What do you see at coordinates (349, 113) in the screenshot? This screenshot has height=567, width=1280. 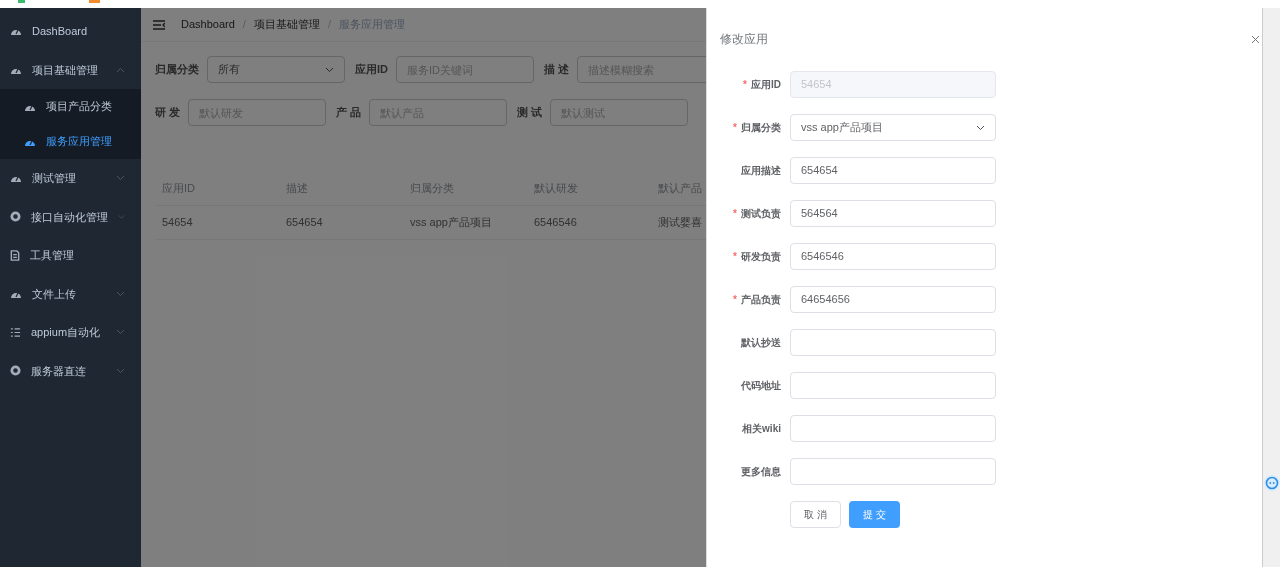 I see `filter-label: 产 品` at bounding box center [349, 113].